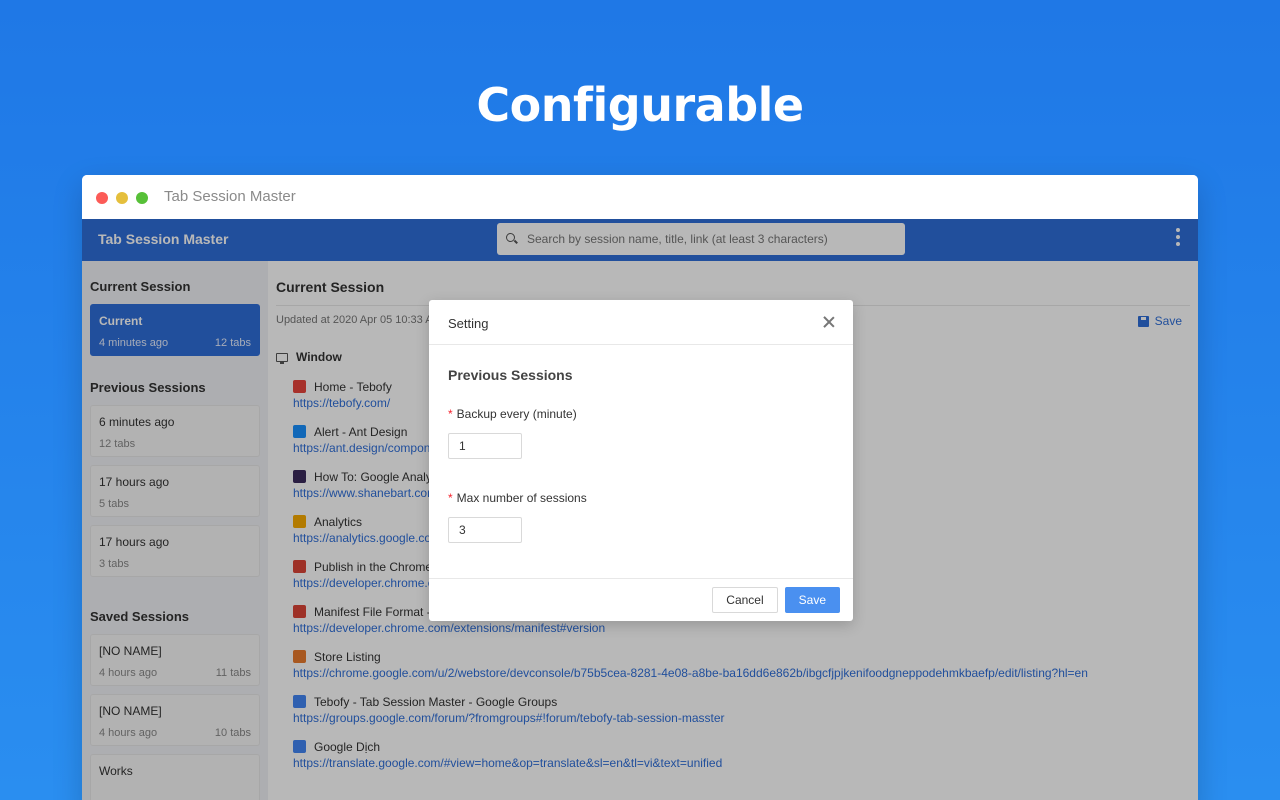 Image resolution: width=1280 pixels, height=800 pixels. Describe the element at coordinates (517, 498) in the screenshot. I see `max-sessions-label: * Max number of sessions` at that location.